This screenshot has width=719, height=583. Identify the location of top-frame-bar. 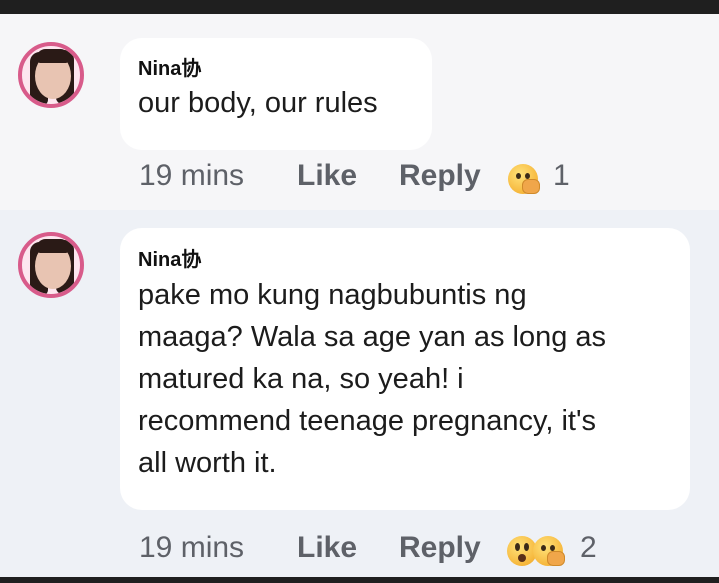
(359, 7).